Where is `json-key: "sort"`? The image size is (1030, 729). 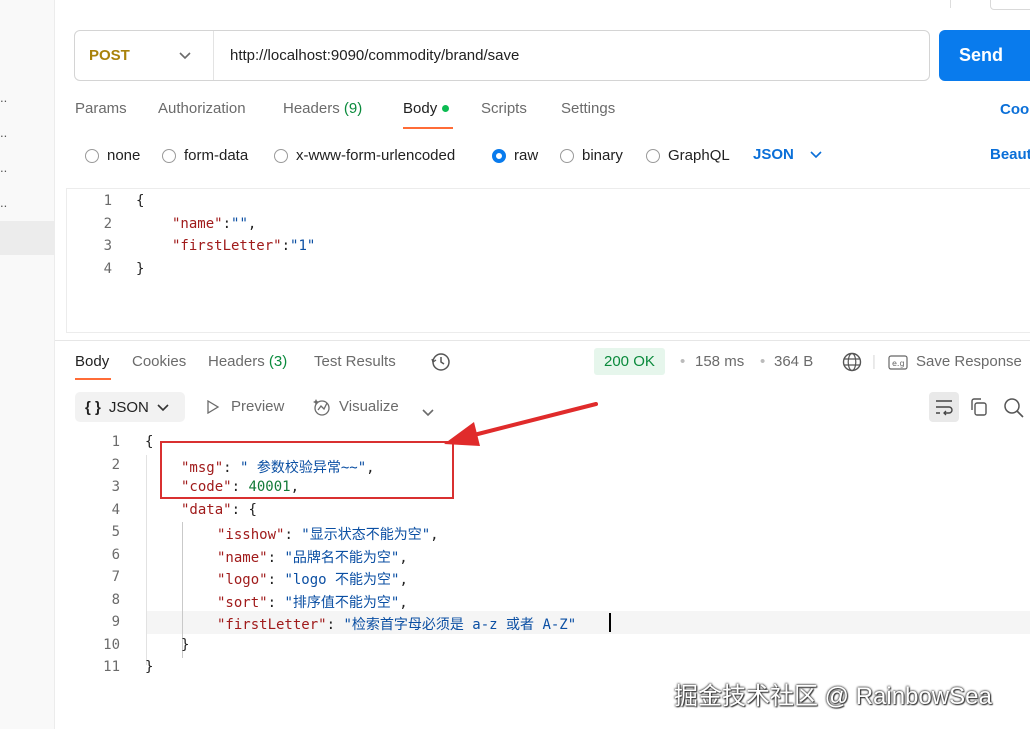 json-key: "sort" is located at coordinates (242, 603).